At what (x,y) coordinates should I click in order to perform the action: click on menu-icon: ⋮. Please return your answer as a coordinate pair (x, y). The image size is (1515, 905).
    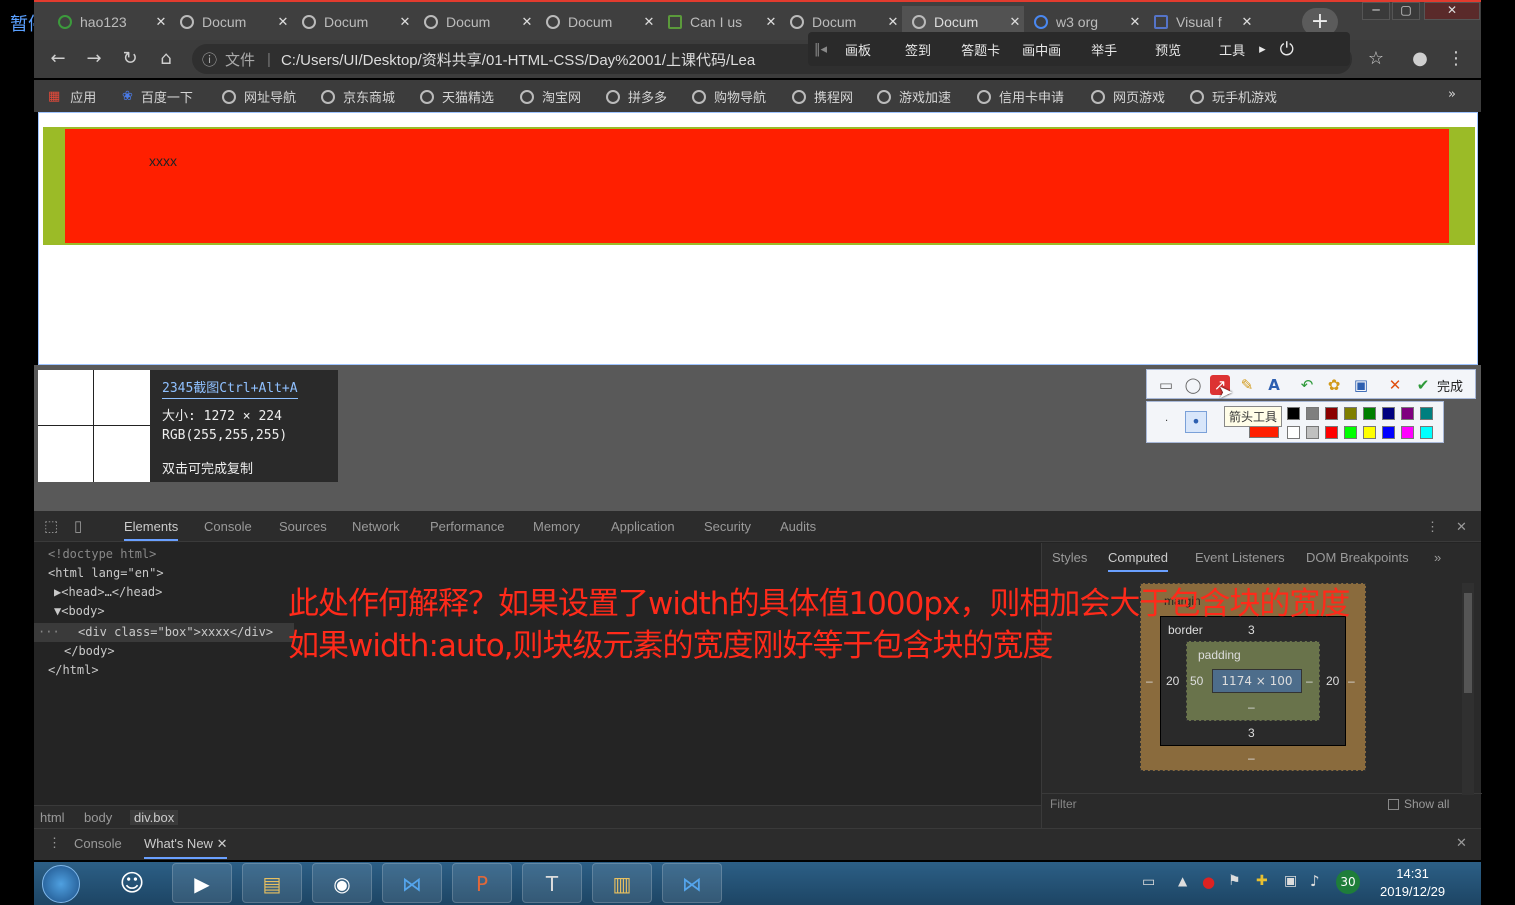
    Looking at the image, I should click on (1456, 58).